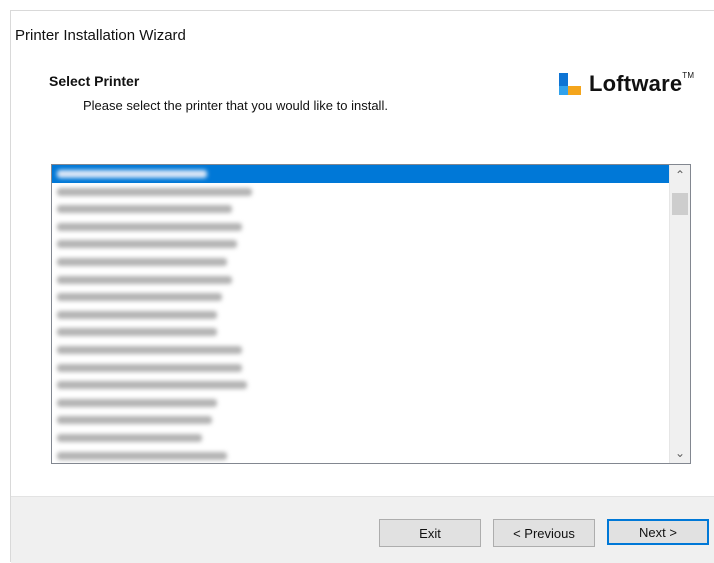  What do you see at coordinates (658, 532) in the screenshot?
I see `next-button: Next >` at bounding box center [658, 532].